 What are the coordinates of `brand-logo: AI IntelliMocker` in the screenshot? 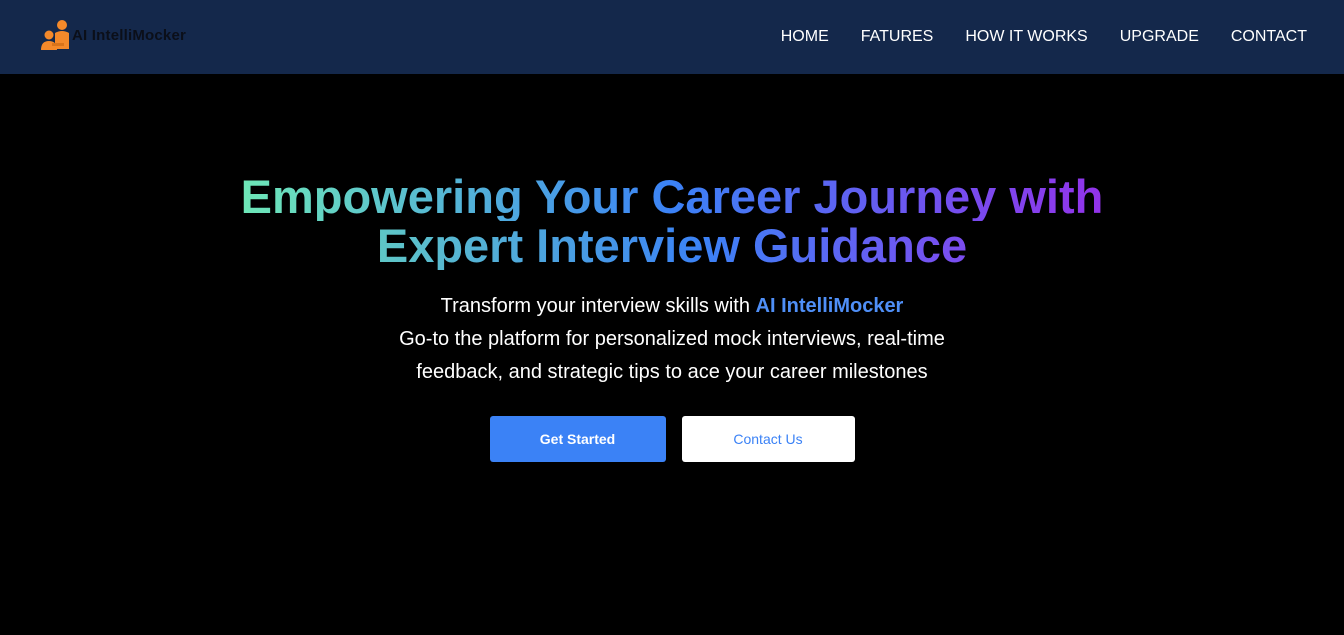 It's located at (112, 36).